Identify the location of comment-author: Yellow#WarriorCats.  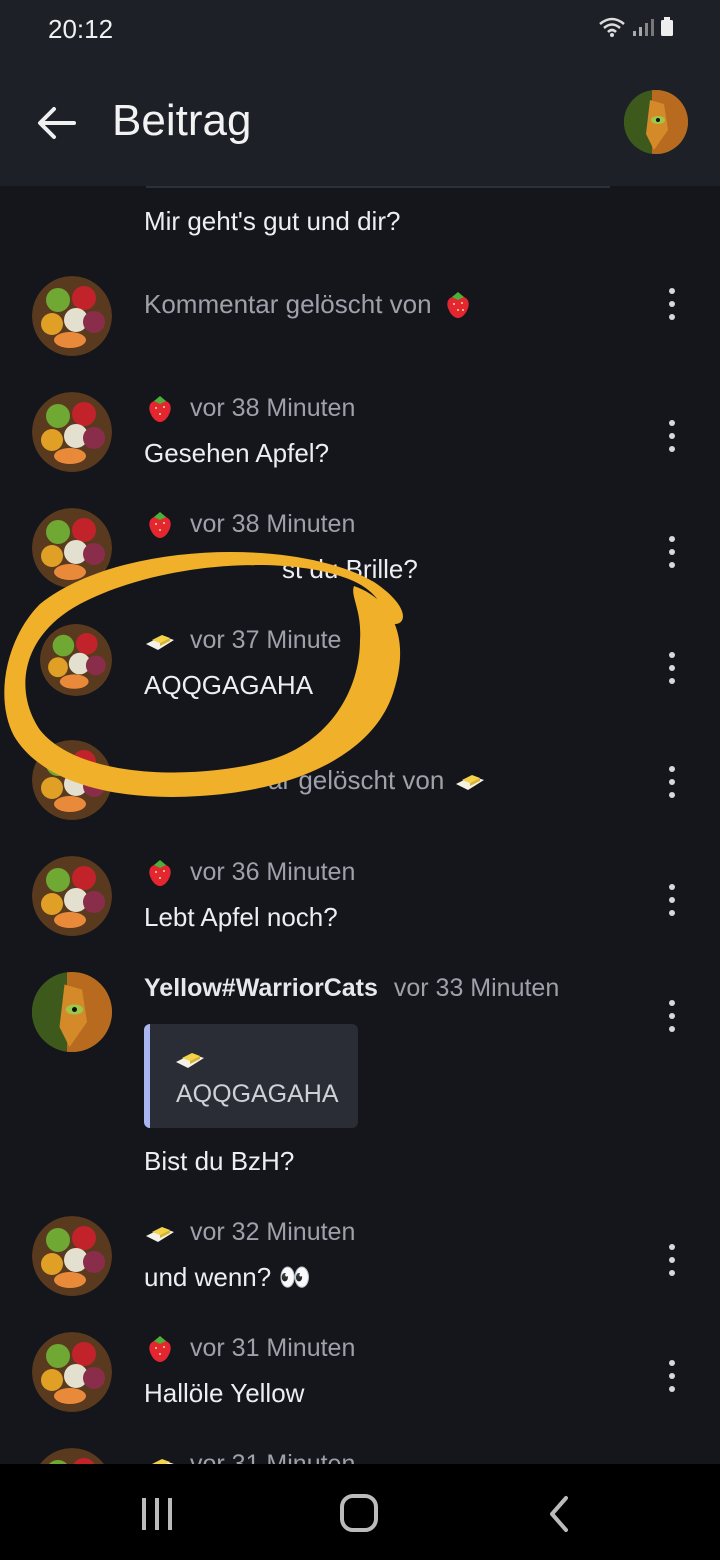
(261, 988).